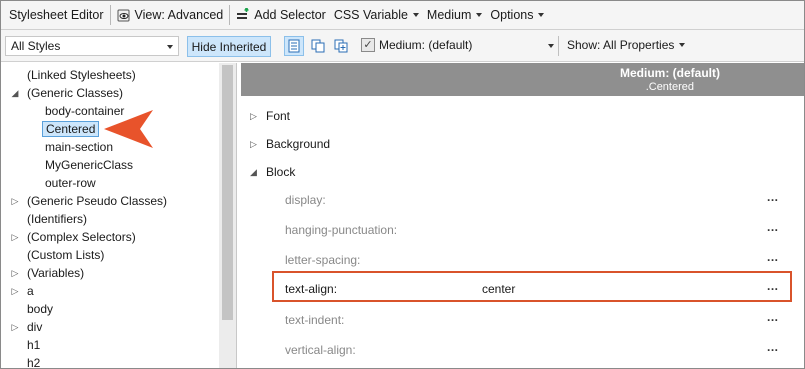 This screenshot has width=805, height=369. Describe the element at coordinates (110, 361) in the screenshot. I see `tree-item: h2` at that location.